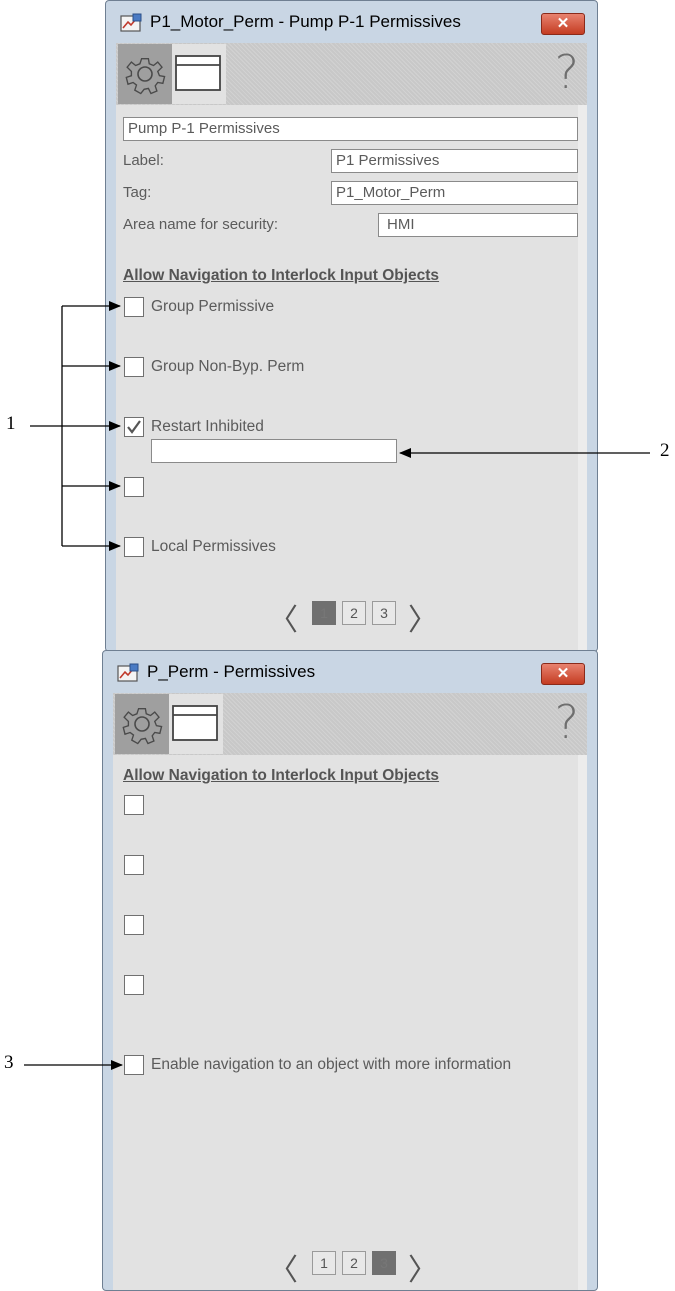 This screenshot has height=1291, width=675. What do you see at coordinates (478, 225) in the screenshot?
I see `area-field: HMI` at bounding box center [478, 225].